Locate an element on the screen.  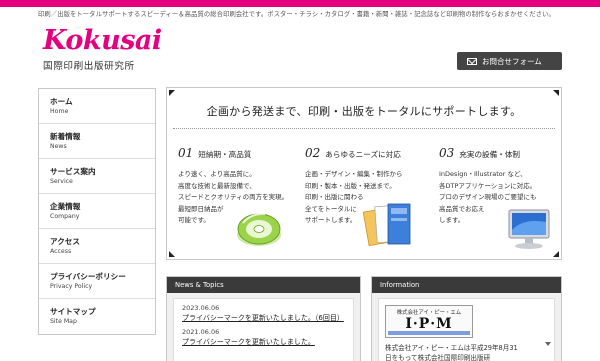
news-date: 2021.06.06 is located at coordinates (201, 332).